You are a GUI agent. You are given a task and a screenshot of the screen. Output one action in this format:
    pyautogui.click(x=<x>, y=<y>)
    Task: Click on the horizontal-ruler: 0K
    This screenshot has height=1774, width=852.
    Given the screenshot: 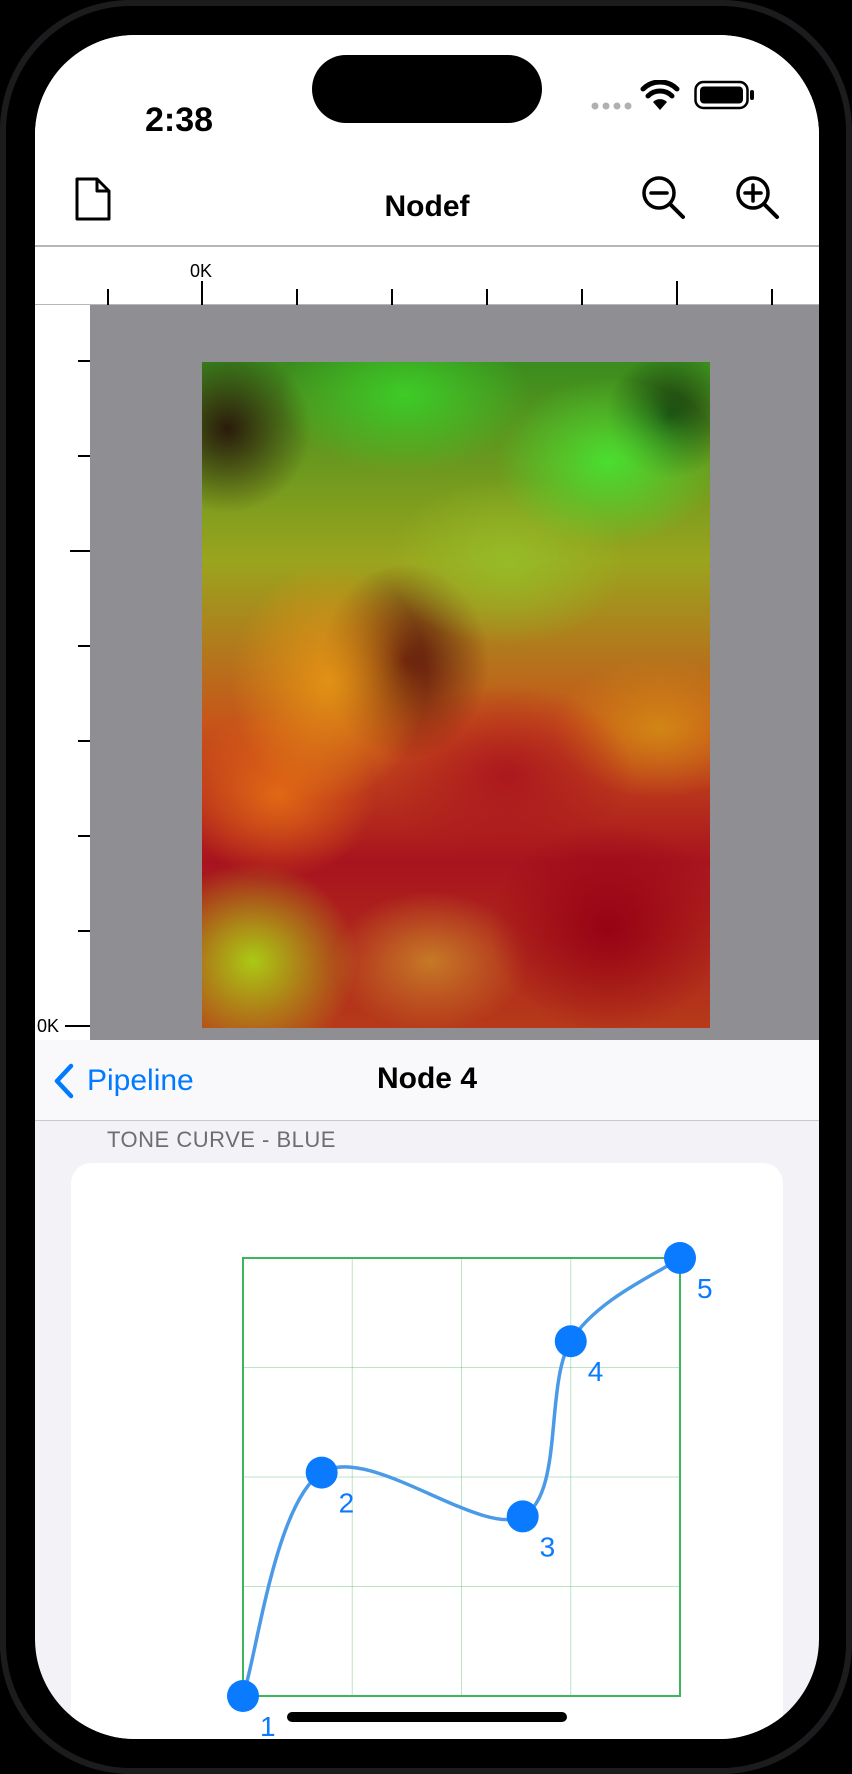 What is the action you would take?
    pyautogui.click(x=427, y=275)
    